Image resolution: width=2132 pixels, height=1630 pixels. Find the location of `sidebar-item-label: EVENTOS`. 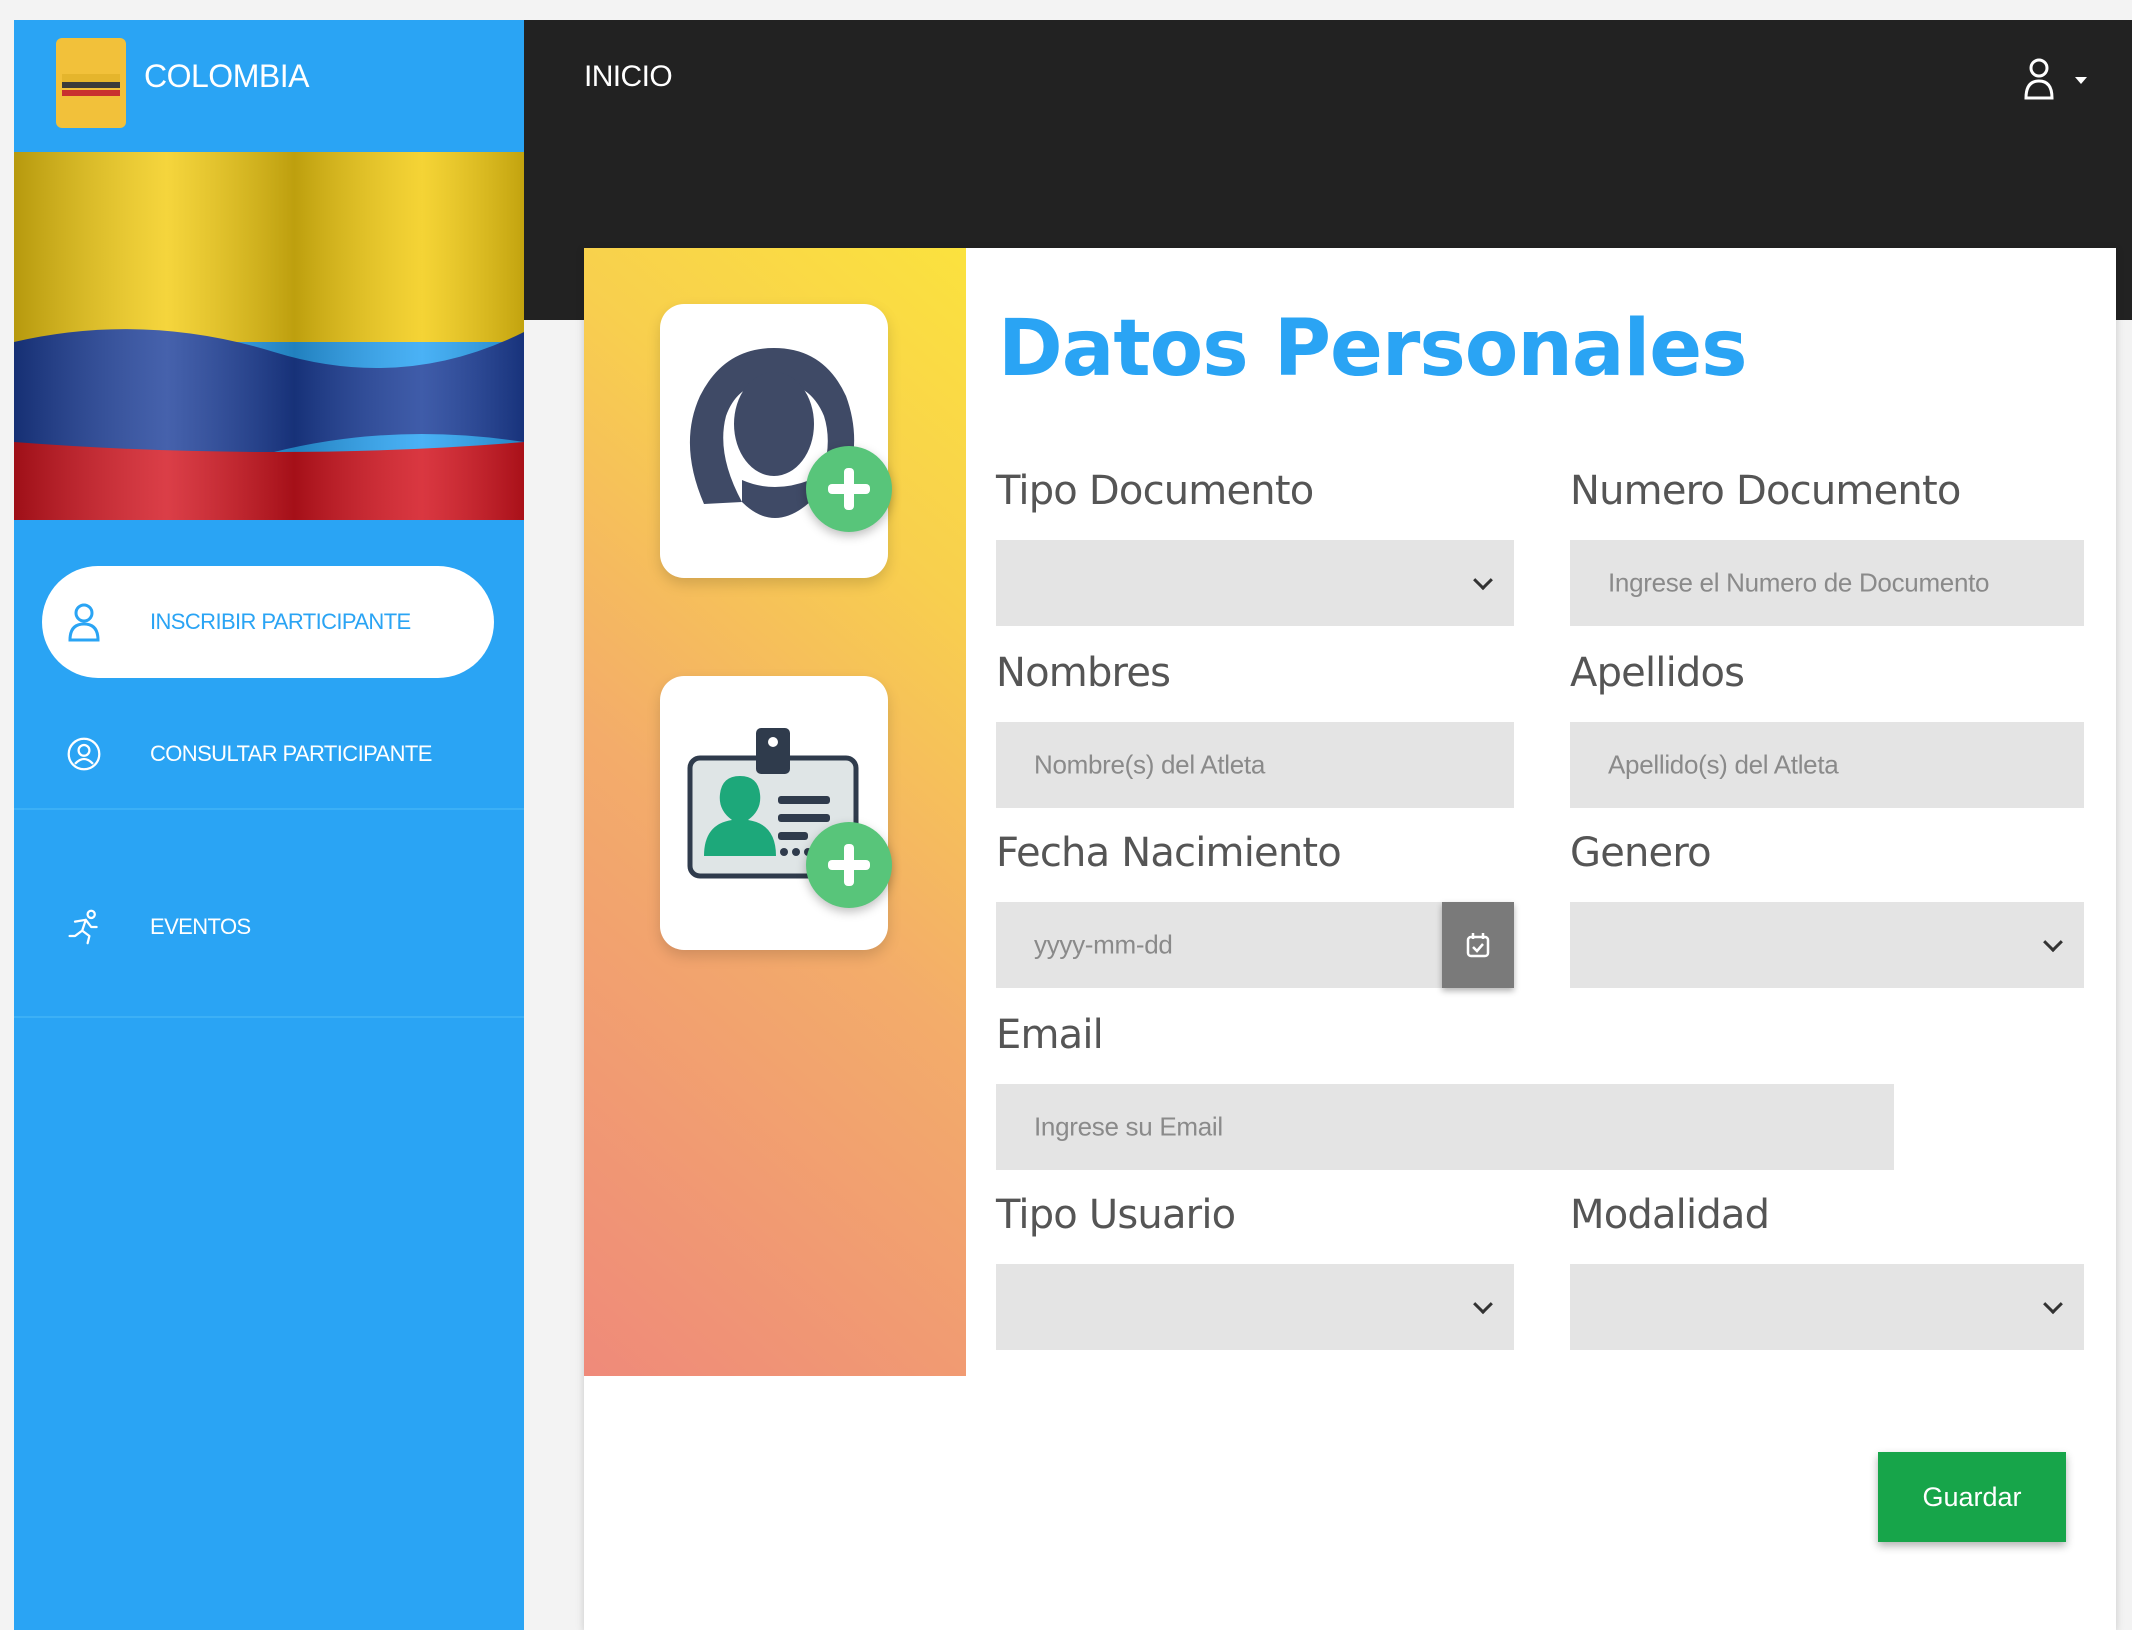

sidebar-item-label: EVENTOS is located at coordinates (200, 926).